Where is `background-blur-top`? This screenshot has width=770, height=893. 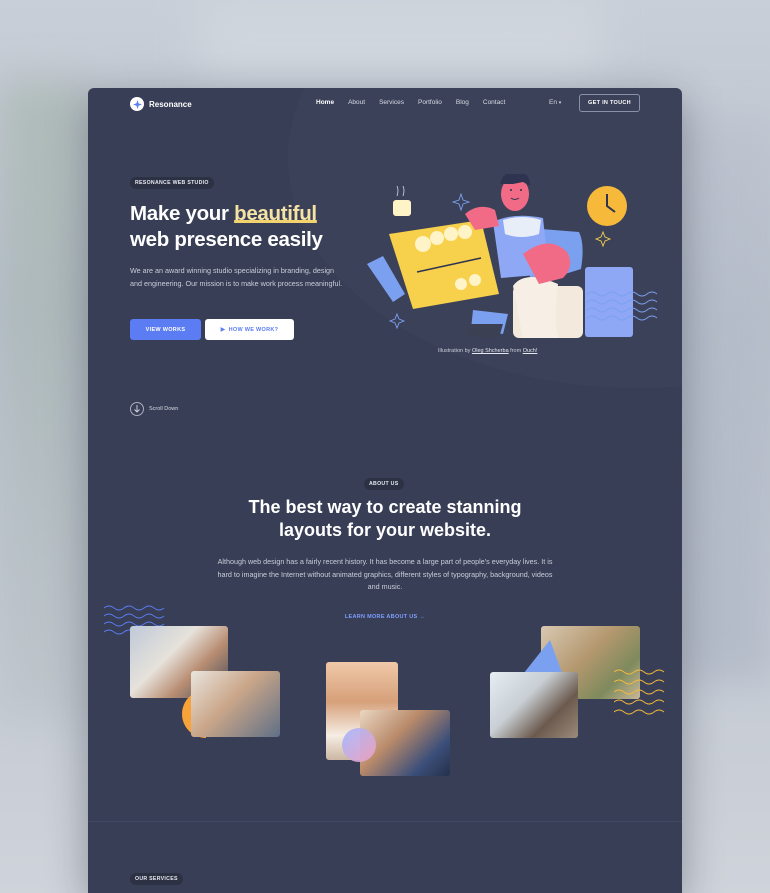
background-blur-top is located at coordinates (400, 40).